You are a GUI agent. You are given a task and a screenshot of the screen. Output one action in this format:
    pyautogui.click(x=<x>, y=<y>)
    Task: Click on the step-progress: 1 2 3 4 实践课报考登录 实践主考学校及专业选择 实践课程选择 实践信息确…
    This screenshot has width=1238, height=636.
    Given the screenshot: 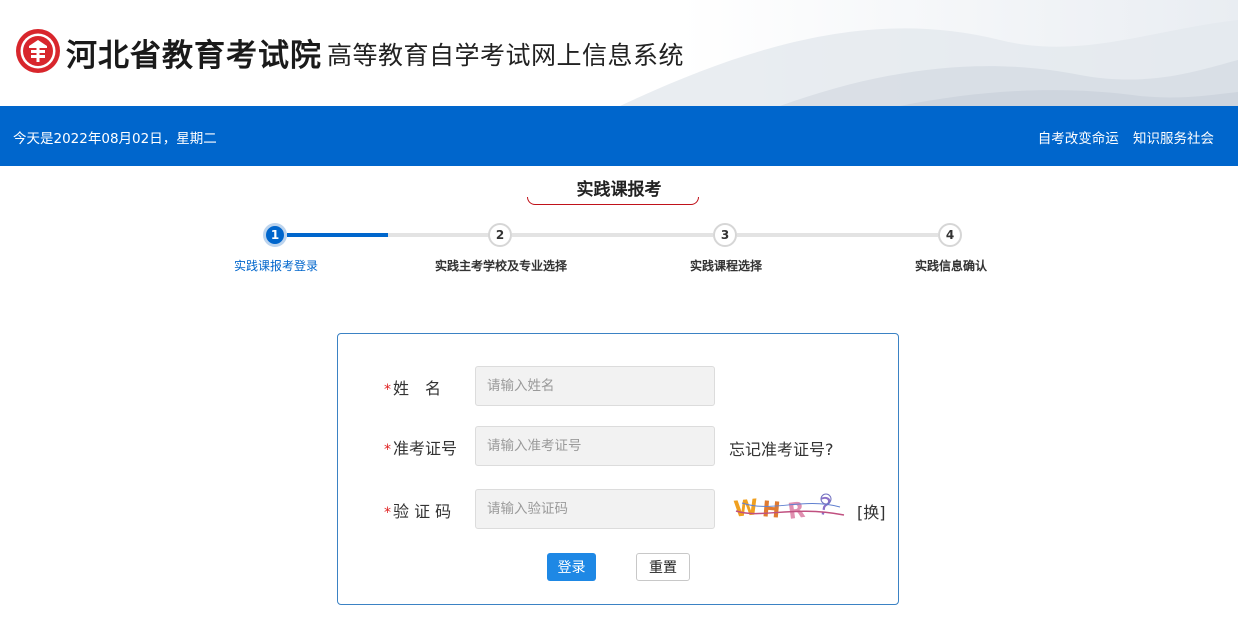 What is the action you would take?
    pyautogui.click(x=619, y=250)
    